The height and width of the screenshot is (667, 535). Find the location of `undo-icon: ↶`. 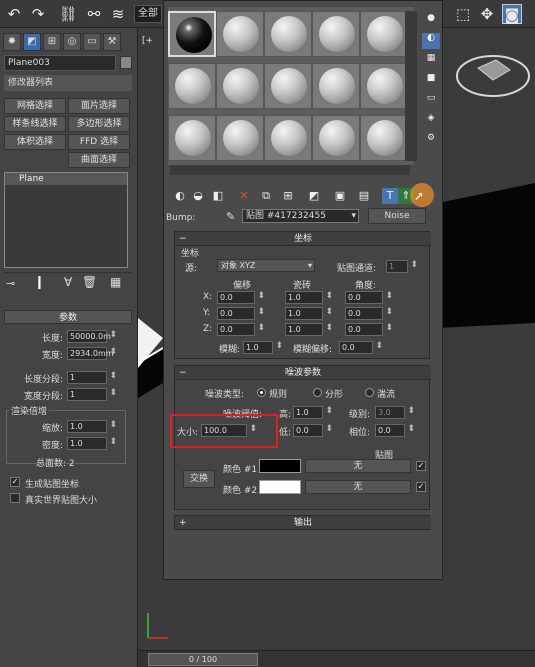

undo-icon: ↶ is located at coordinates (14, 14).